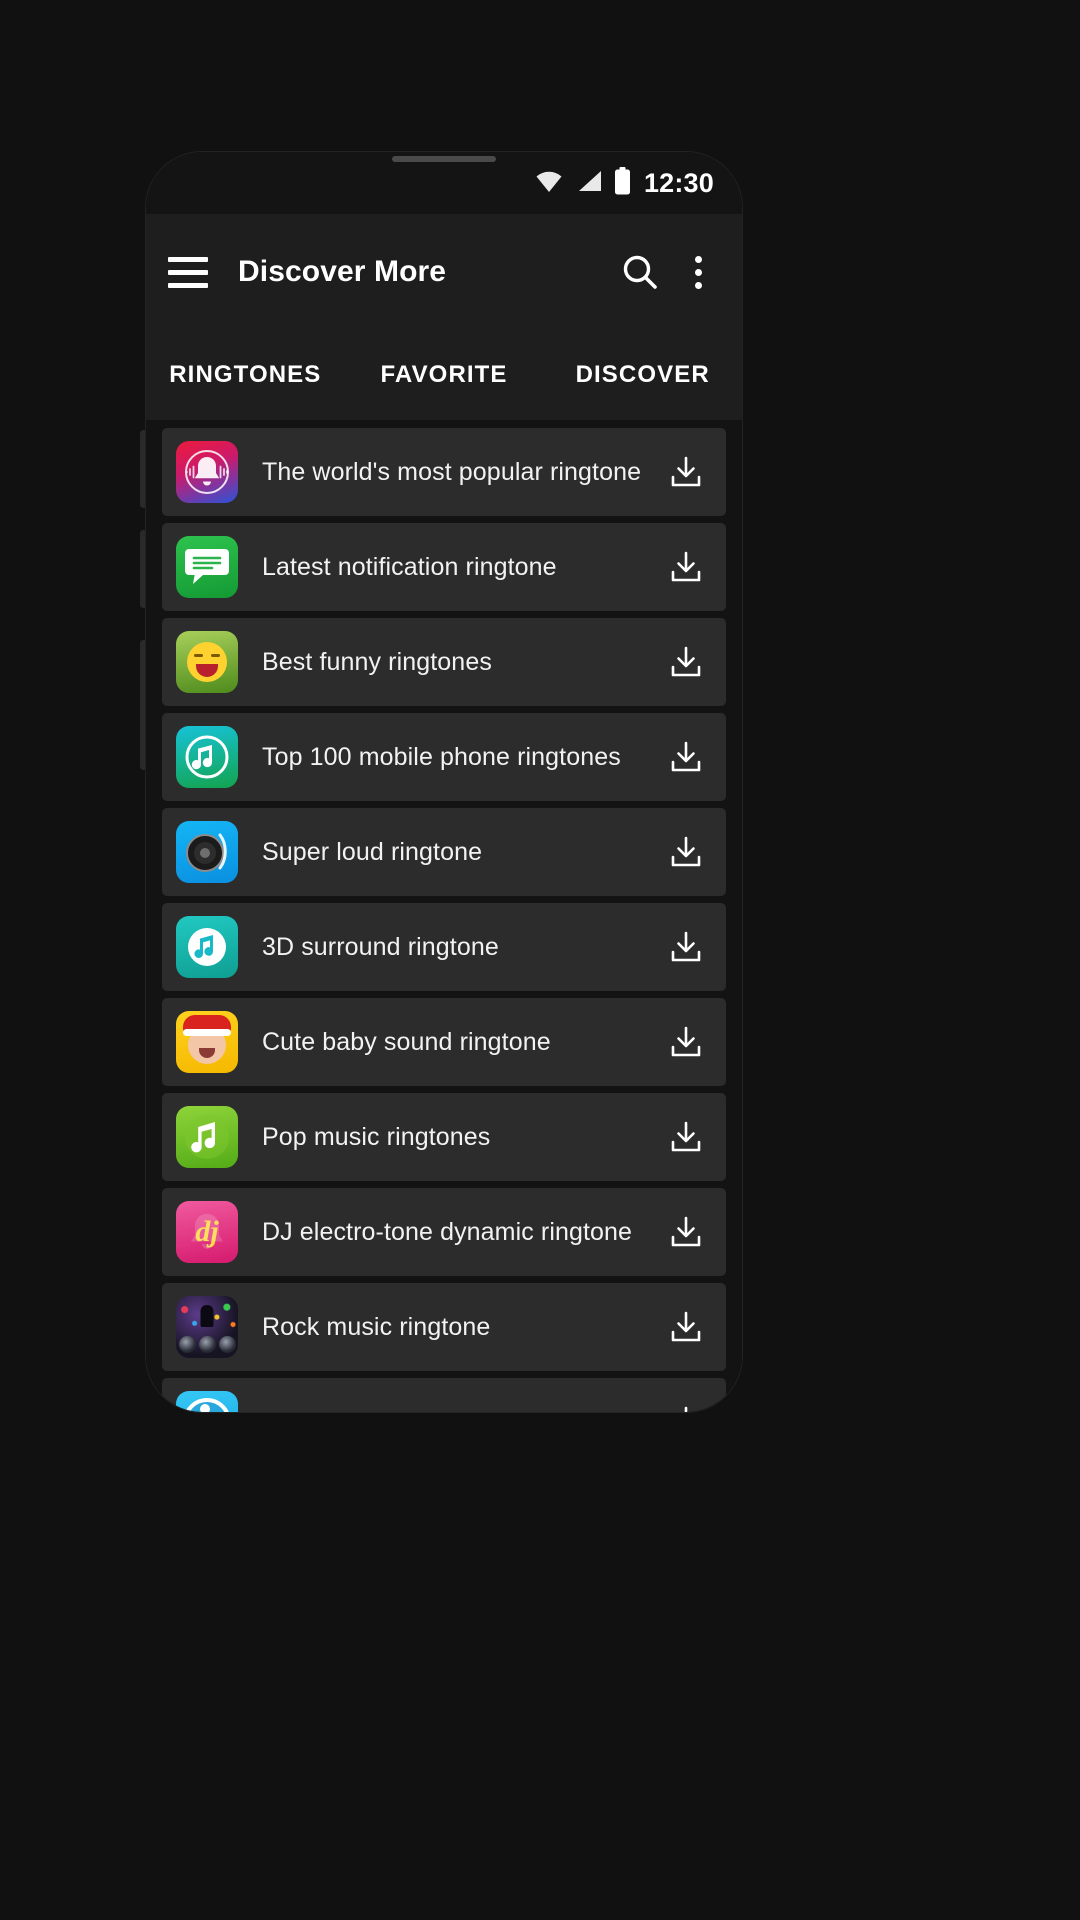 This screenshot has height=1920, width=1080. I want to click on baby-santa-hat-icon, so click(207, 1042).